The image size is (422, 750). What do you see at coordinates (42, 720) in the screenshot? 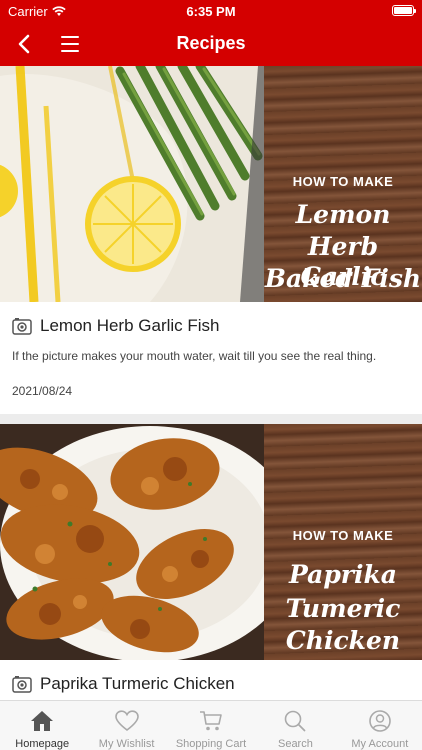
I see `home-icon` at bounding box center [42, 720].